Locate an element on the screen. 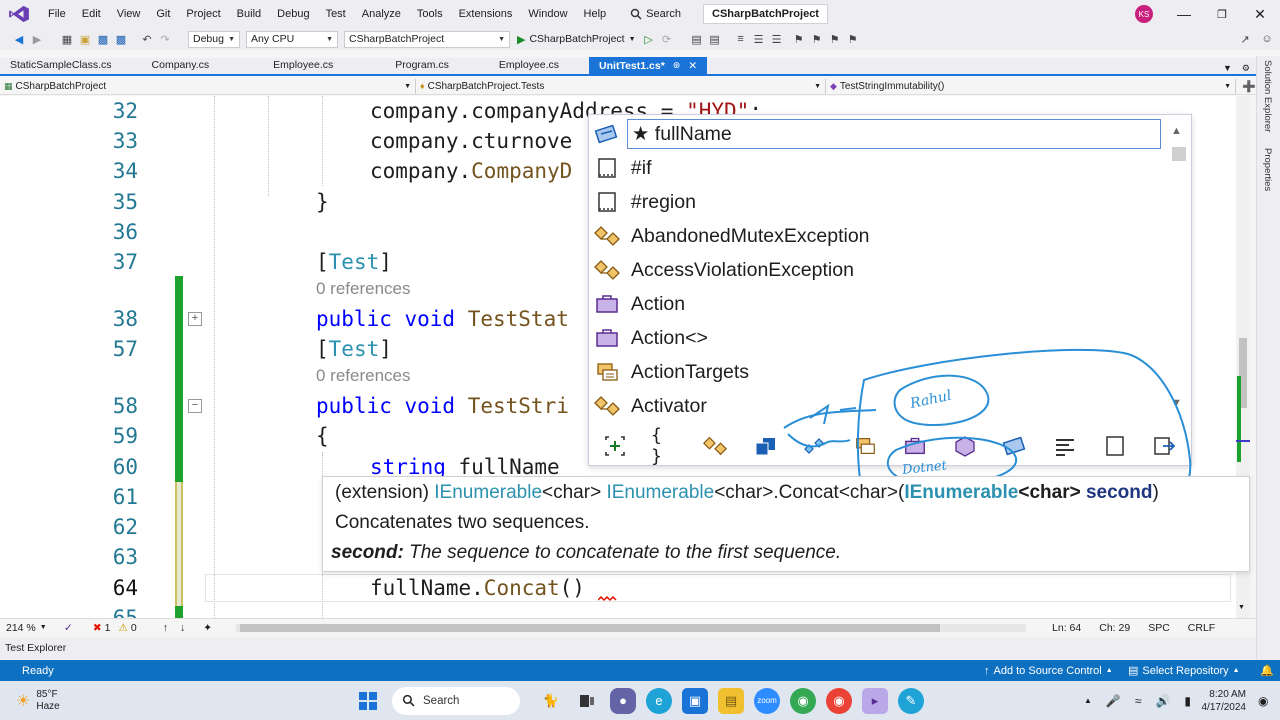 This screenshot has height=720, width=1280. completion-scrollbar-thumb is located at coordinates (1179, 154).